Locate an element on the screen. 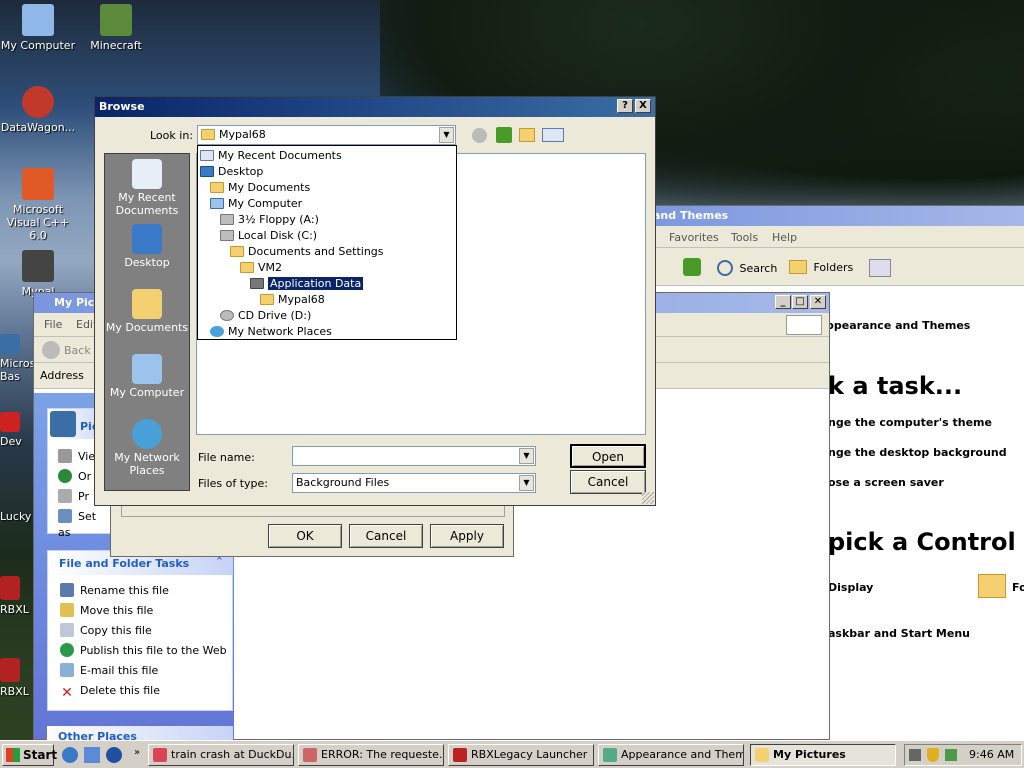 This screenshot has height=768, width=1024. other-places-title: Other Places is located at coordinates (97, 735).